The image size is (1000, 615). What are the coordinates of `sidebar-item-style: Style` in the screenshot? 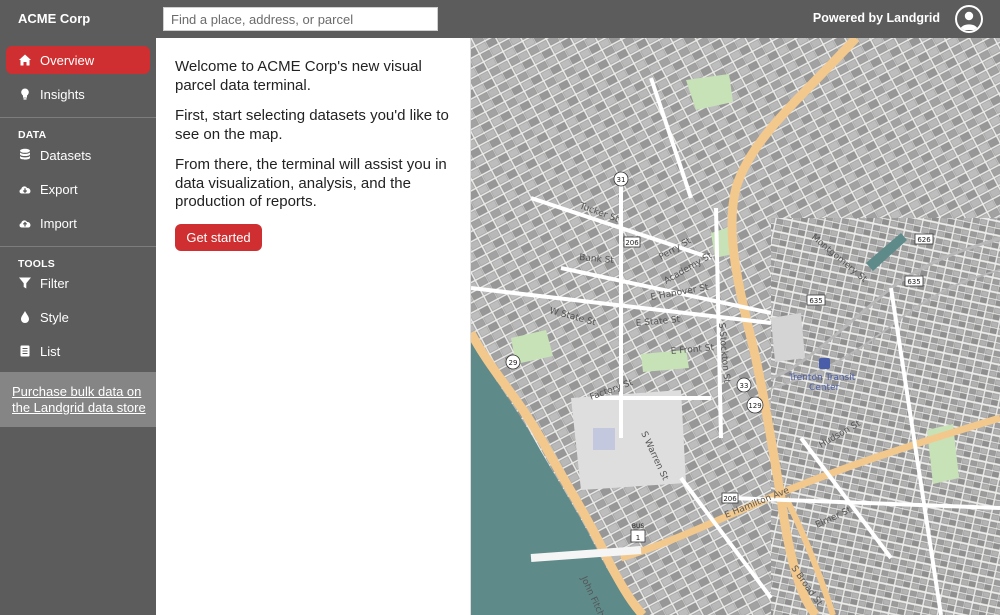 It's located at (78, 317).